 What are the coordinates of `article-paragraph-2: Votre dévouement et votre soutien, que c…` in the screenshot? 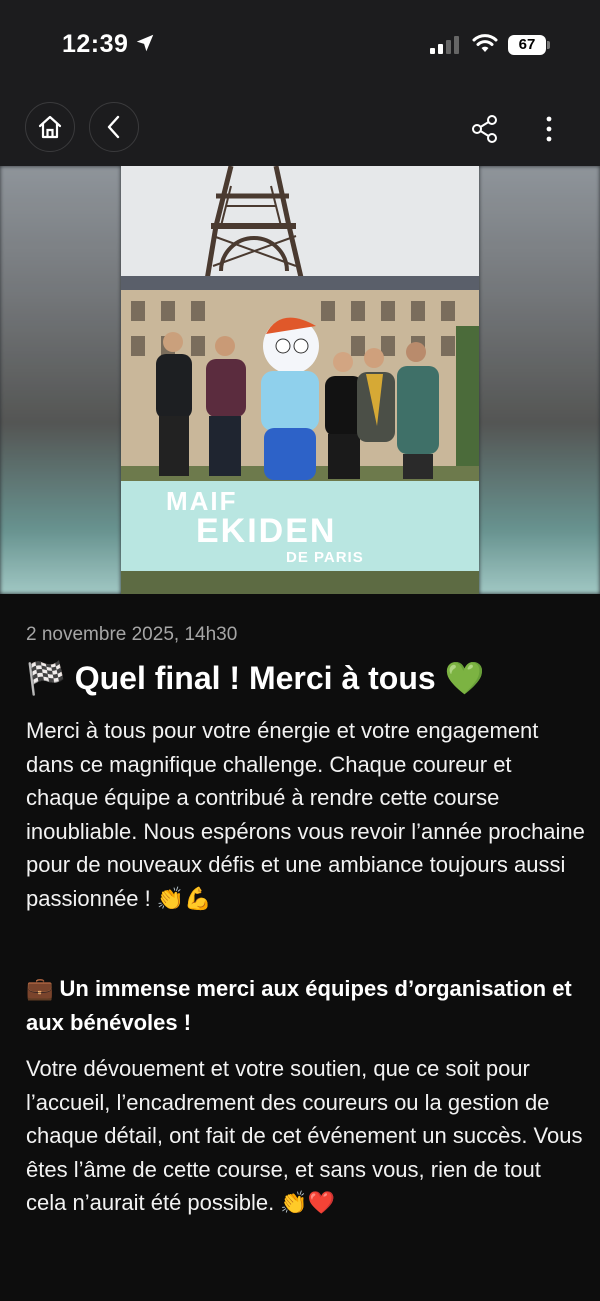 It's located at (304, 1135).